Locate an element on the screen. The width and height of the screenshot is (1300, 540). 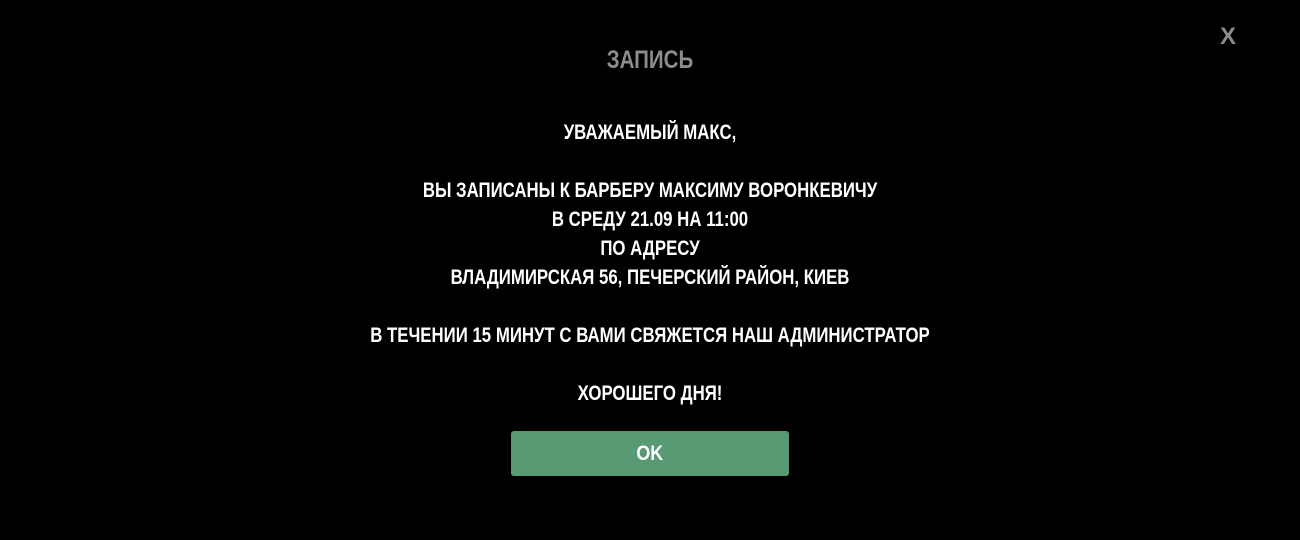
ok-button-label: OK is located at coordinates (650, 453).